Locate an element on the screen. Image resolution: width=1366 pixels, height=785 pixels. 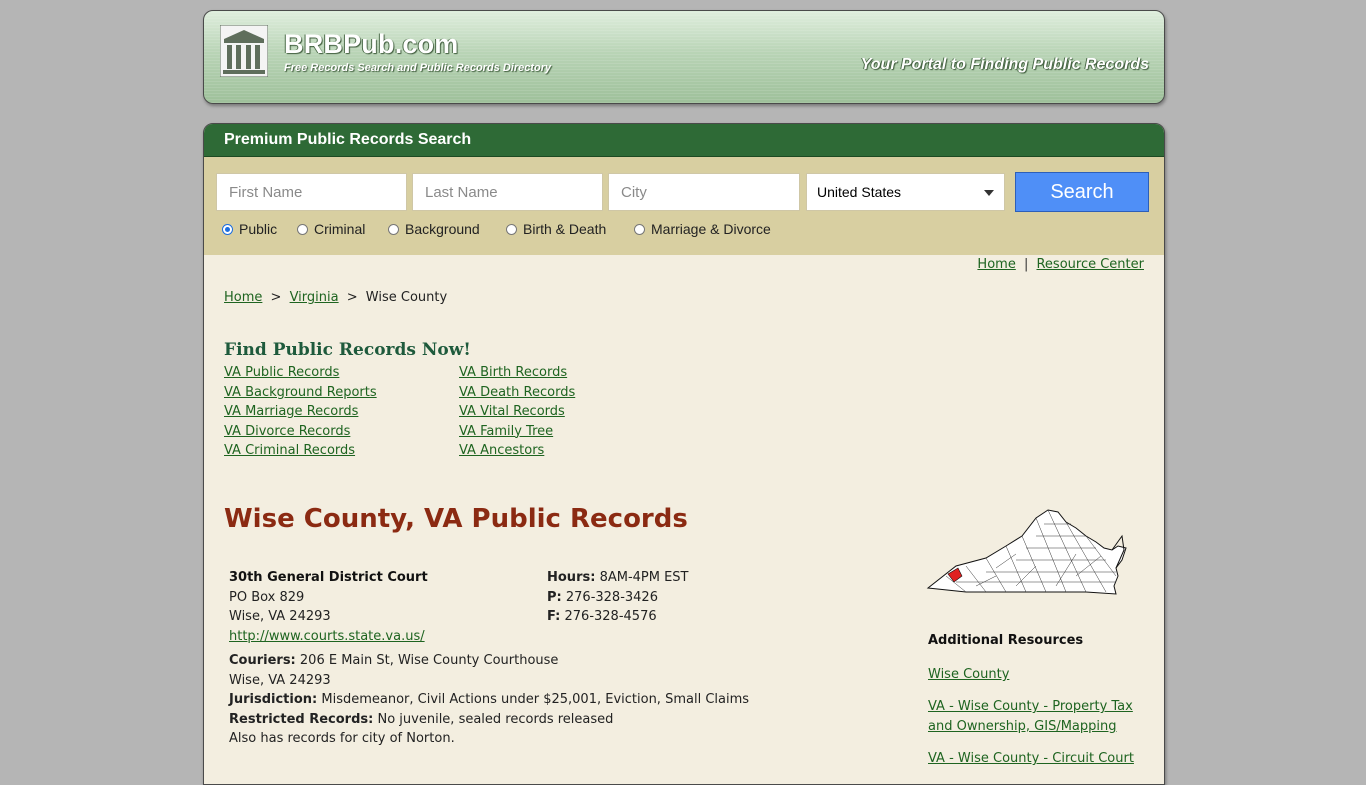
first-name-input: First Name is located at coordinates (311, 192).